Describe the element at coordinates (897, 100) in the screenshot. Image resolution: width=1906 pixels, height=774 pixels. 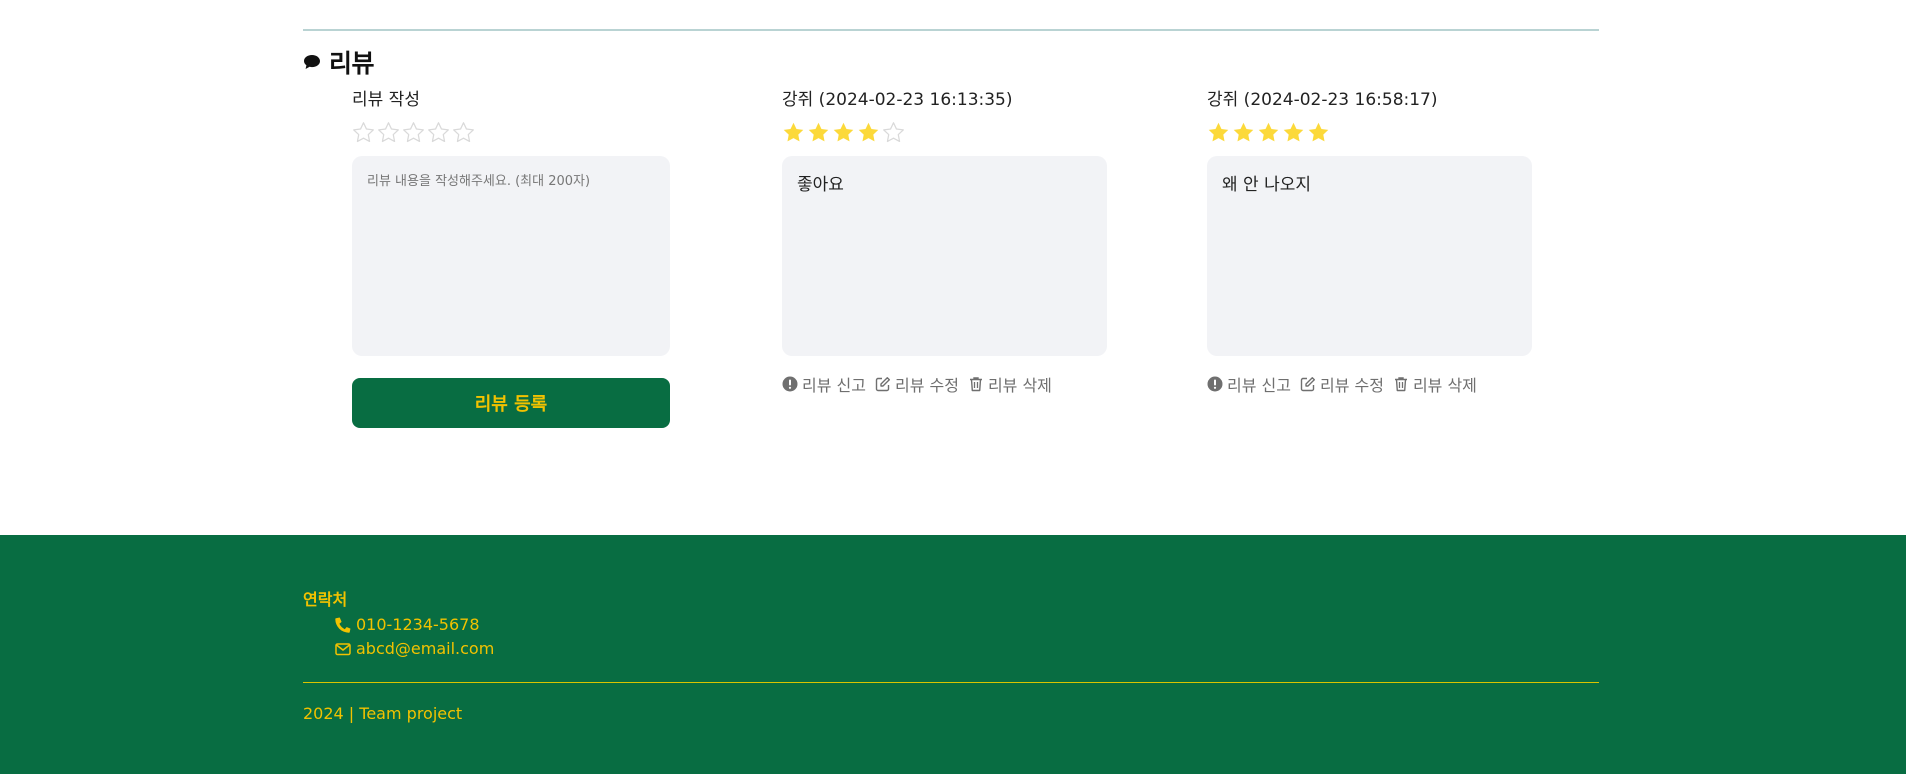
I see `review-author-date: 강쥐 (2024-02-23 16:13:35)` at that location.